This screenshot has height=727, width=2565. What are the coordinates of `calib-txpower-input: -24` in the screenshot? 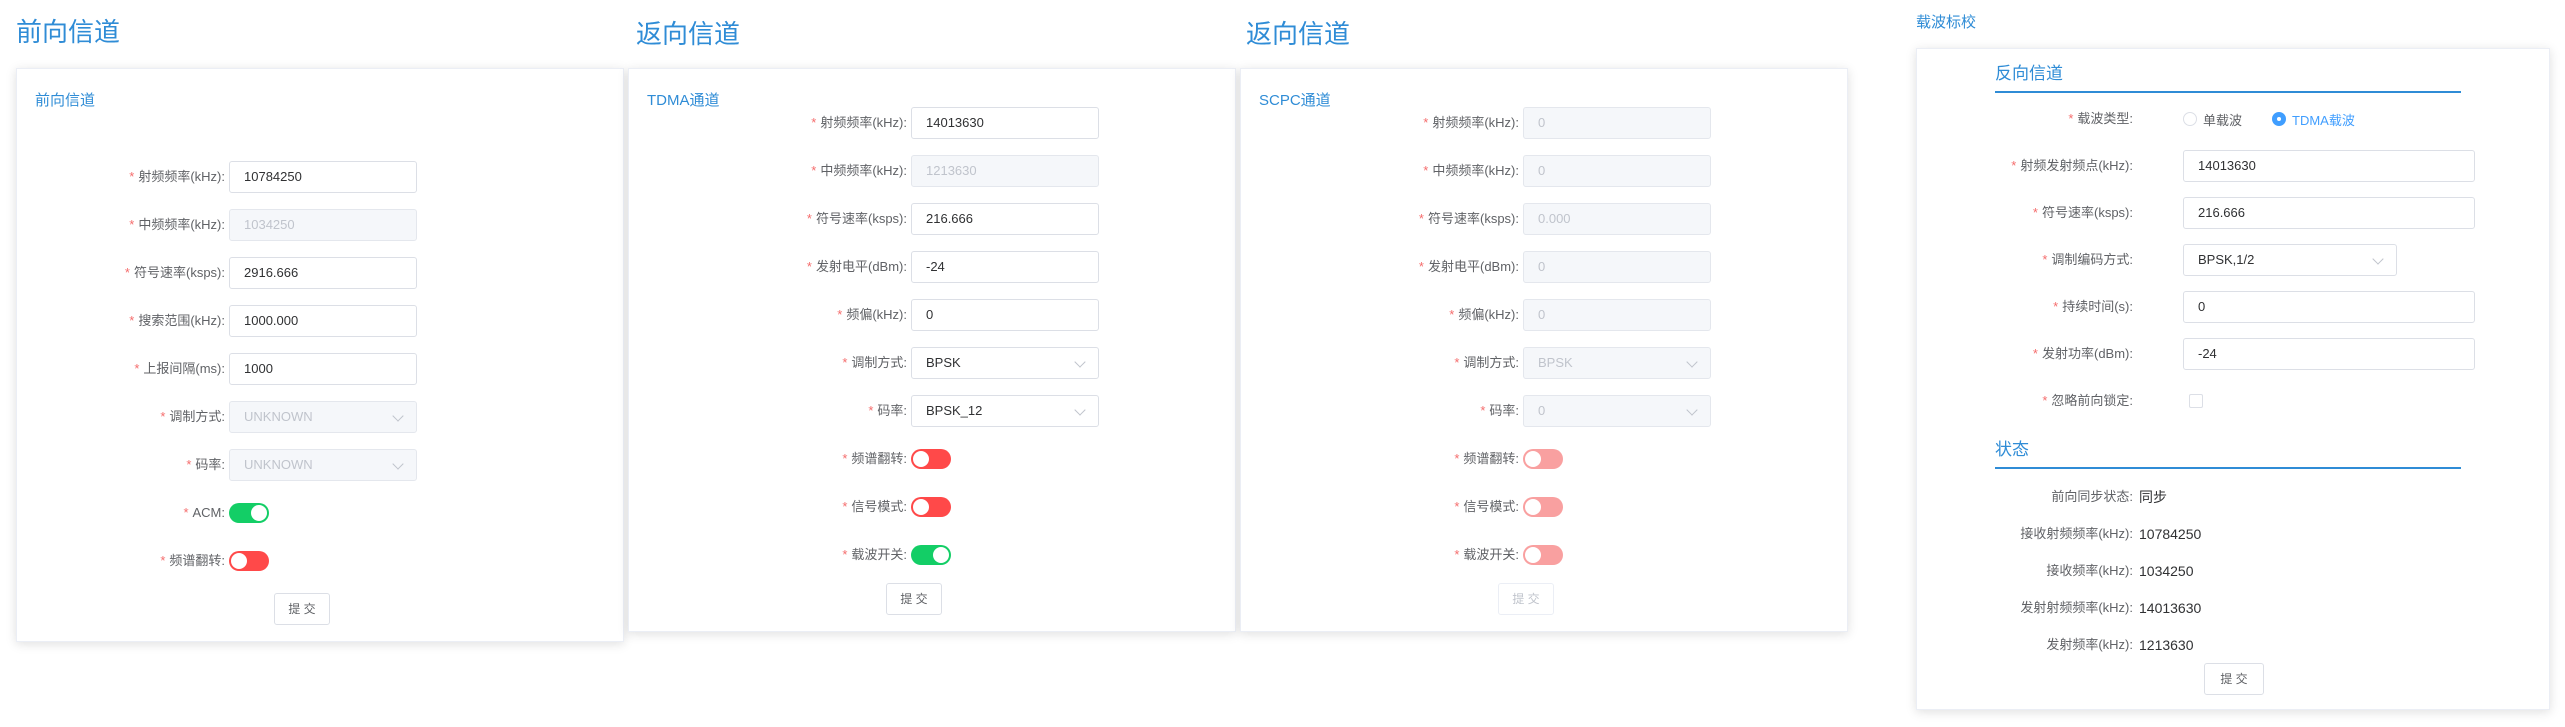 It's located at (2329, 354).